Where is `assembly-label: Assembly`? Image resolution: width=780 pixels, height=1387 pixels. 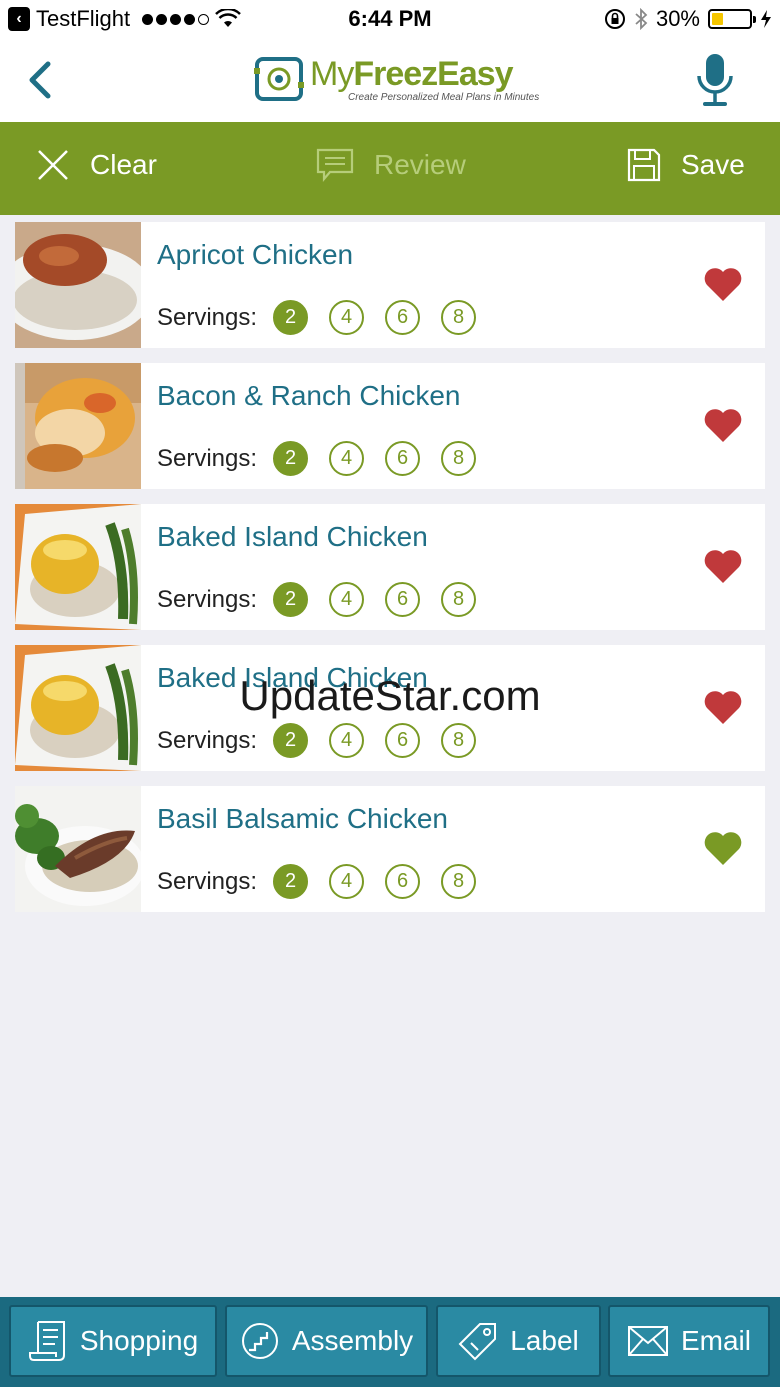 assembly-label: Assembly is located at coordinates (352, 1340).